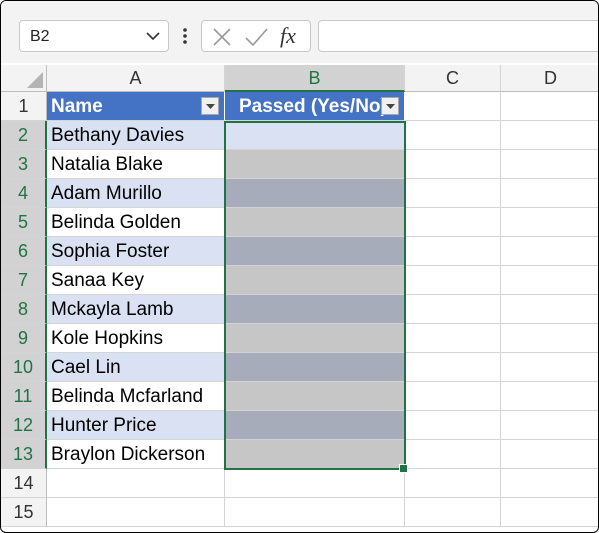  What do you see at coordinates (24, 367) in the screenshot?
I see `row-header-10: 10` at bounding box center [24, 367].